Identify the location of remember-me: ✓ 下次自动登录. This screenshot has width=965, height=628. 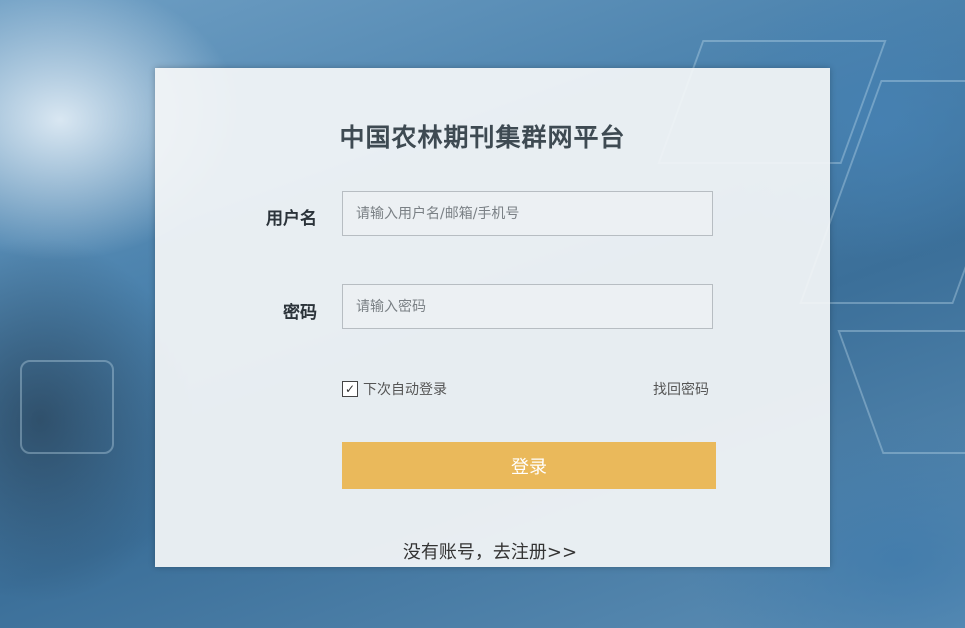
(394, 389).